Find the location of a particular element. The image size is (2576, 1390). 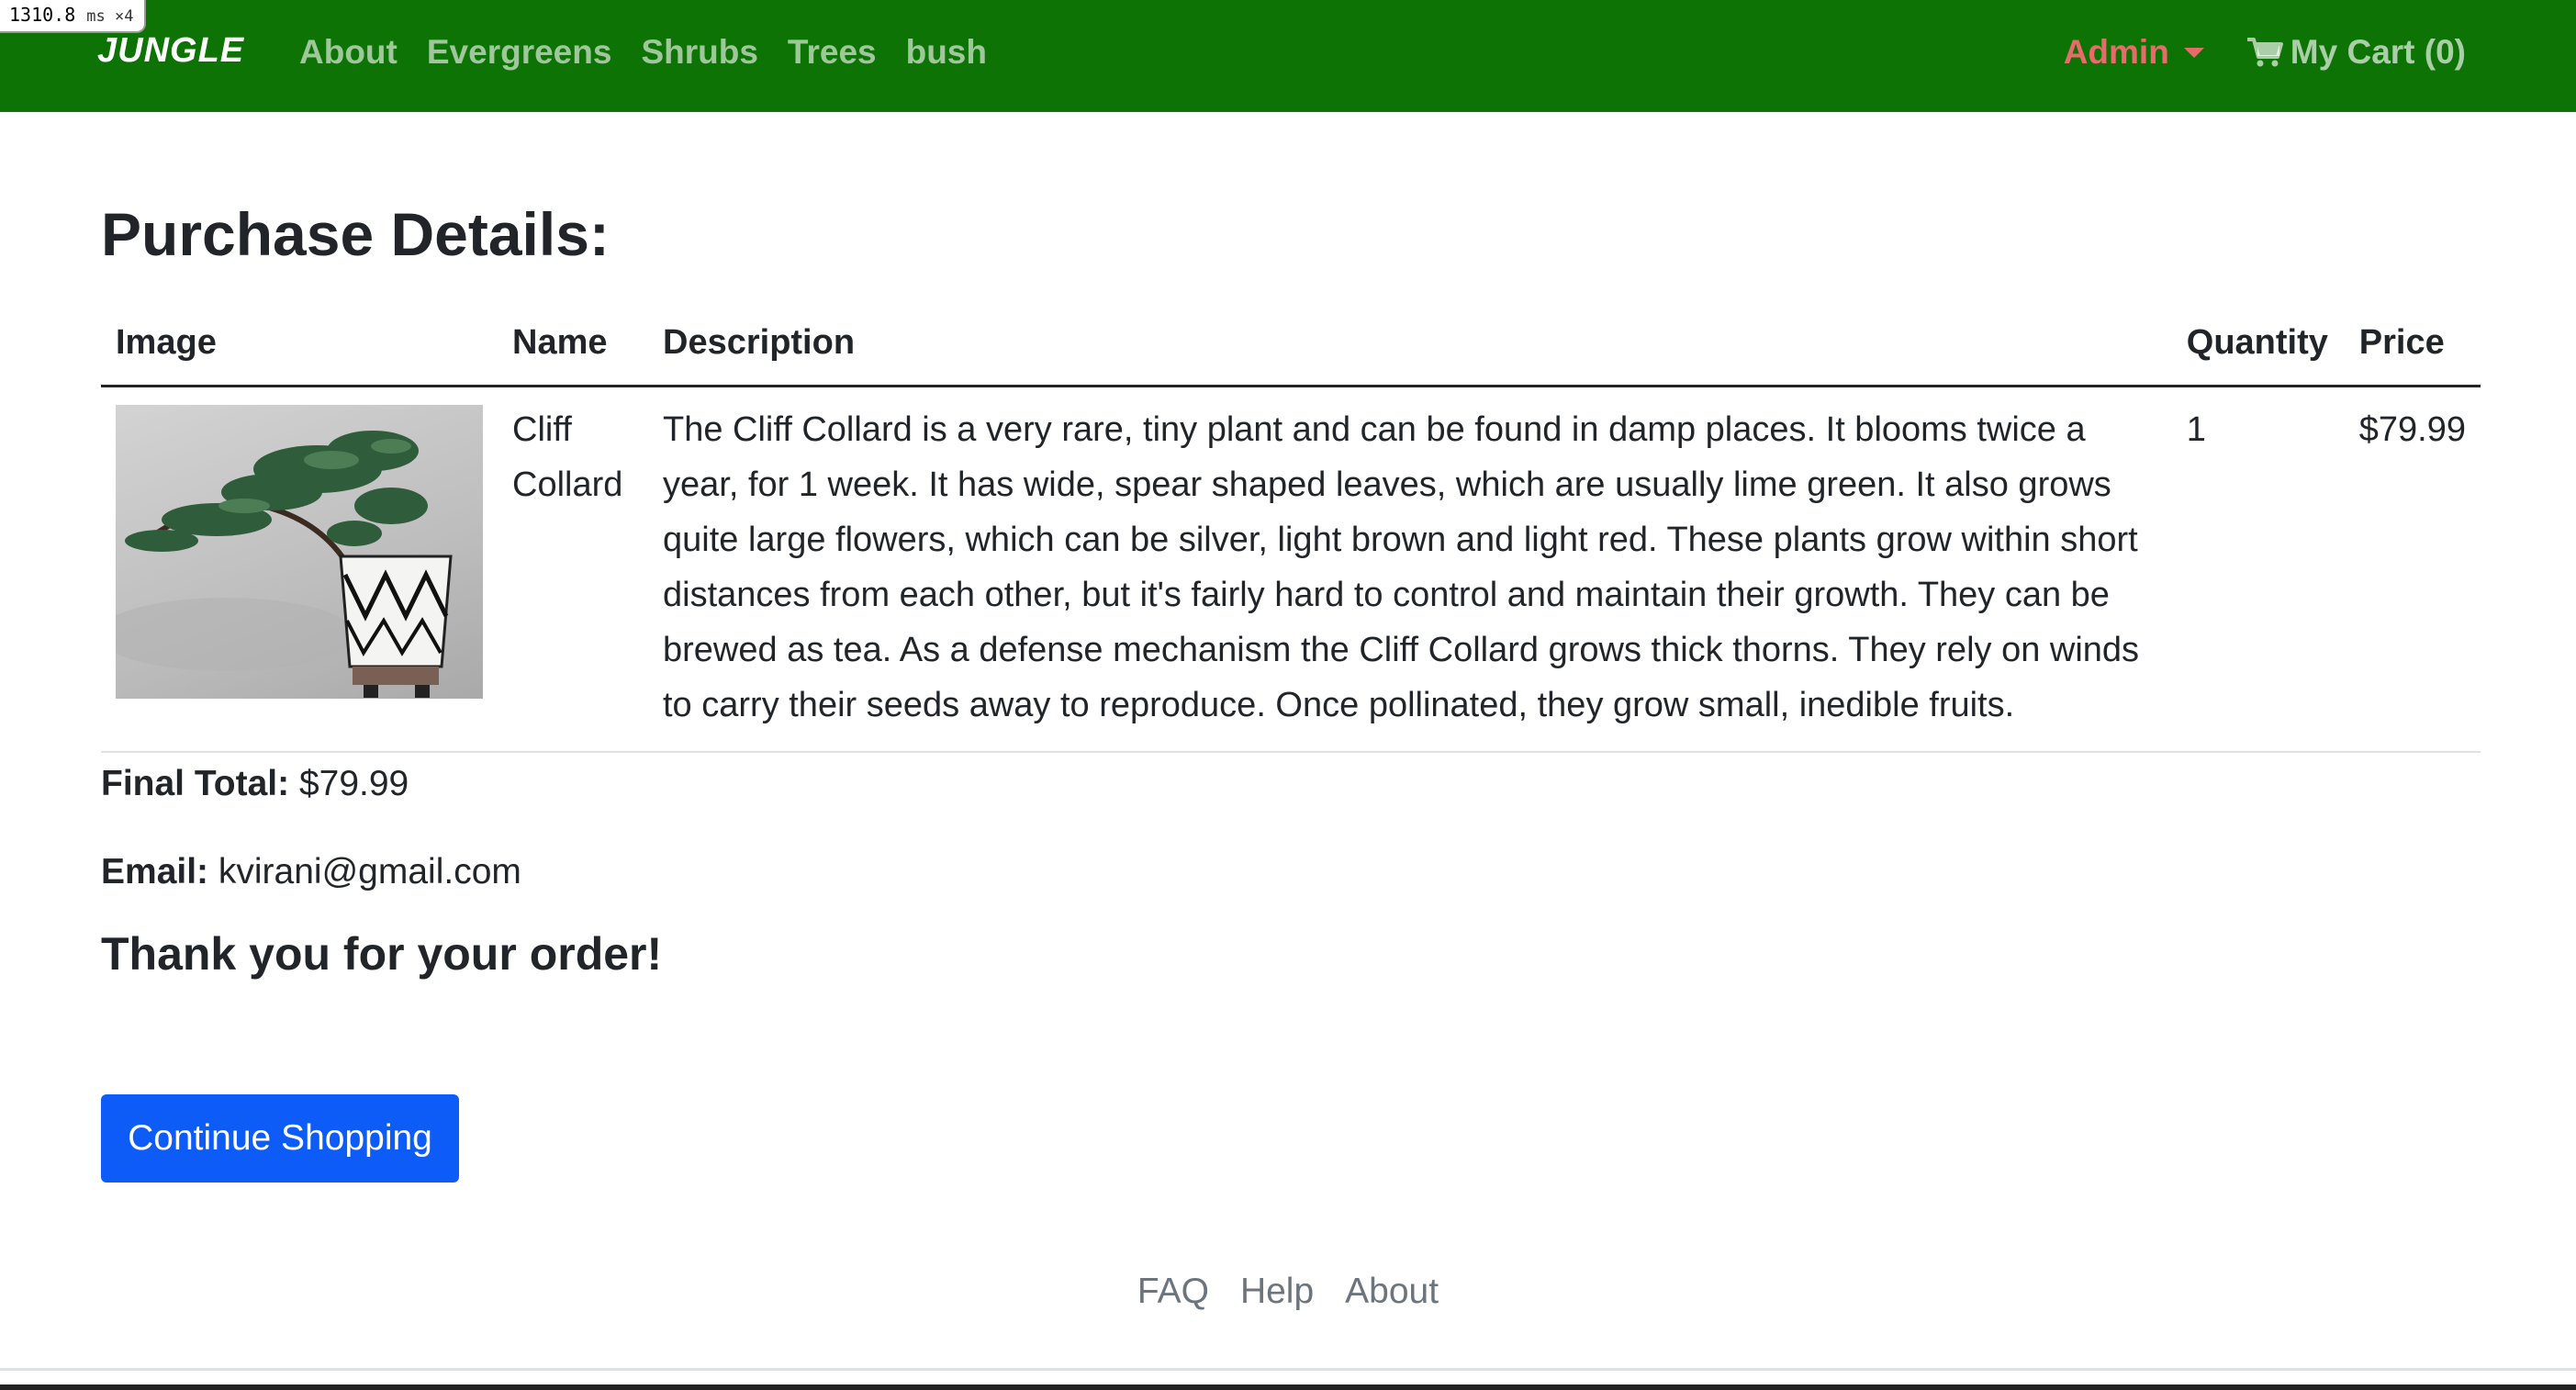

bonsai-plant-photo is located at coordinates (299, 552).